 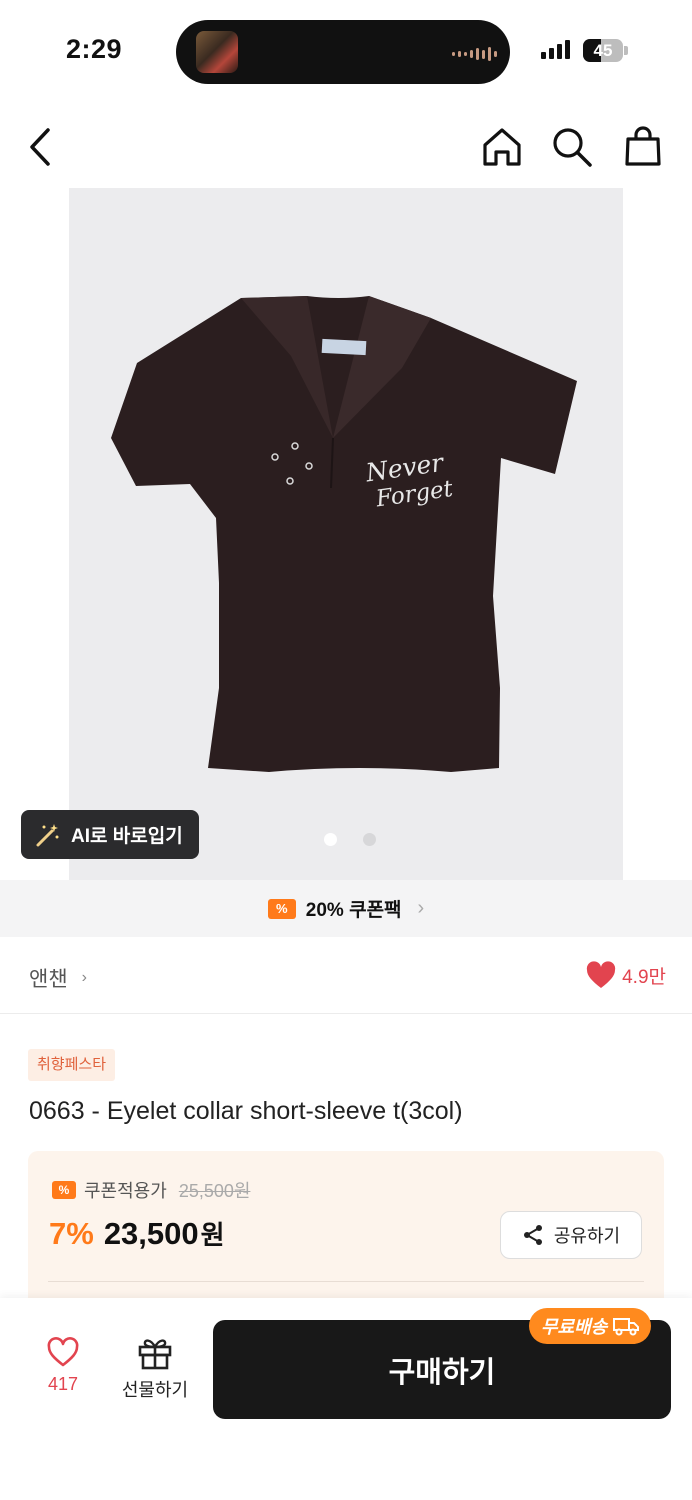 I want to click on ai-try-on-label: AI로 바로입기, so click(x=127, y=836).